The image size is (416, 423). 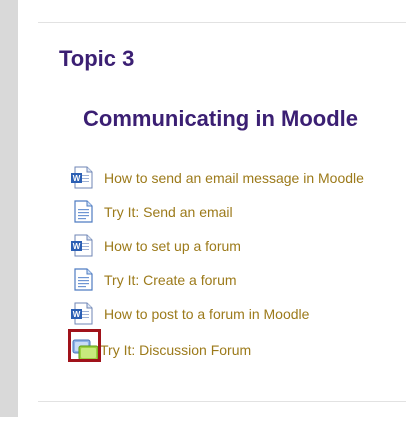 I want to click on activity-item-try-send-email: Try It: Send an email, so click(x=230, y=212).